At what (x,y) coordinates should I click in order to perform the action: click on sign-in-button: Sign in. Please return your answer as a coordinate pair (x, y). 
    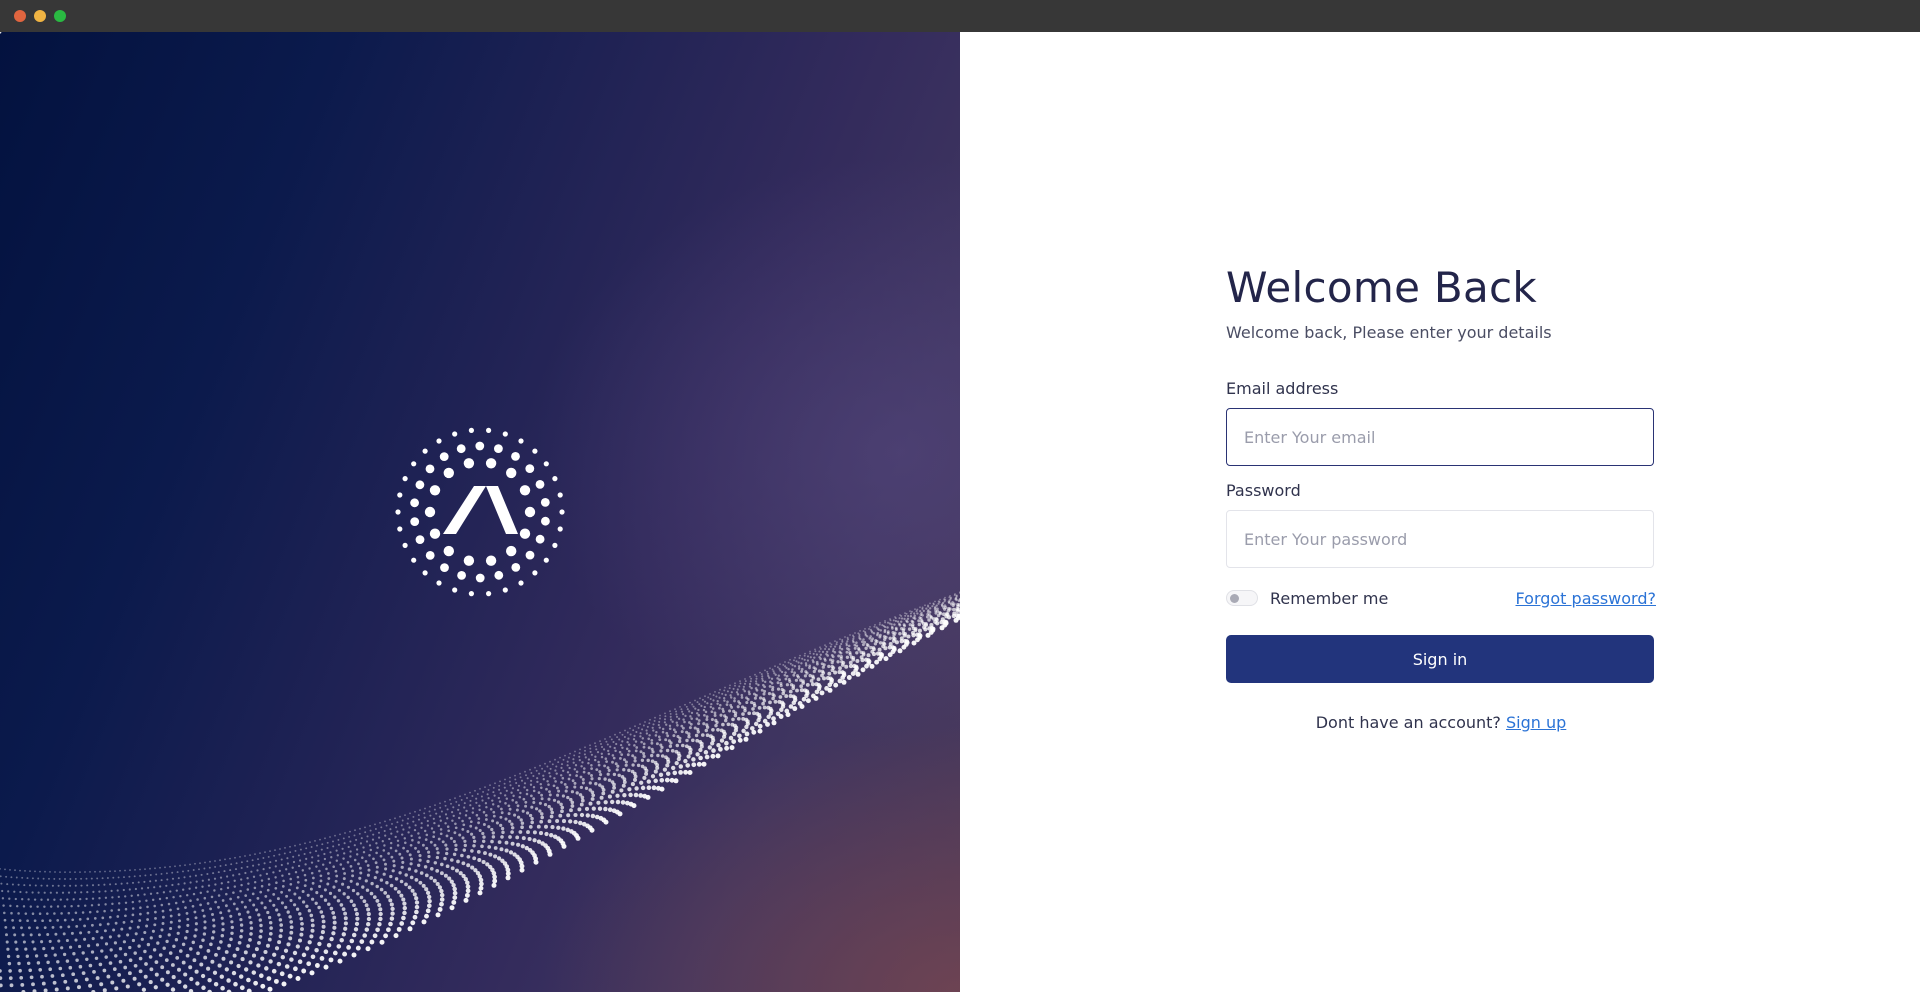
    Looking at the image, I should click on (1440, 659).